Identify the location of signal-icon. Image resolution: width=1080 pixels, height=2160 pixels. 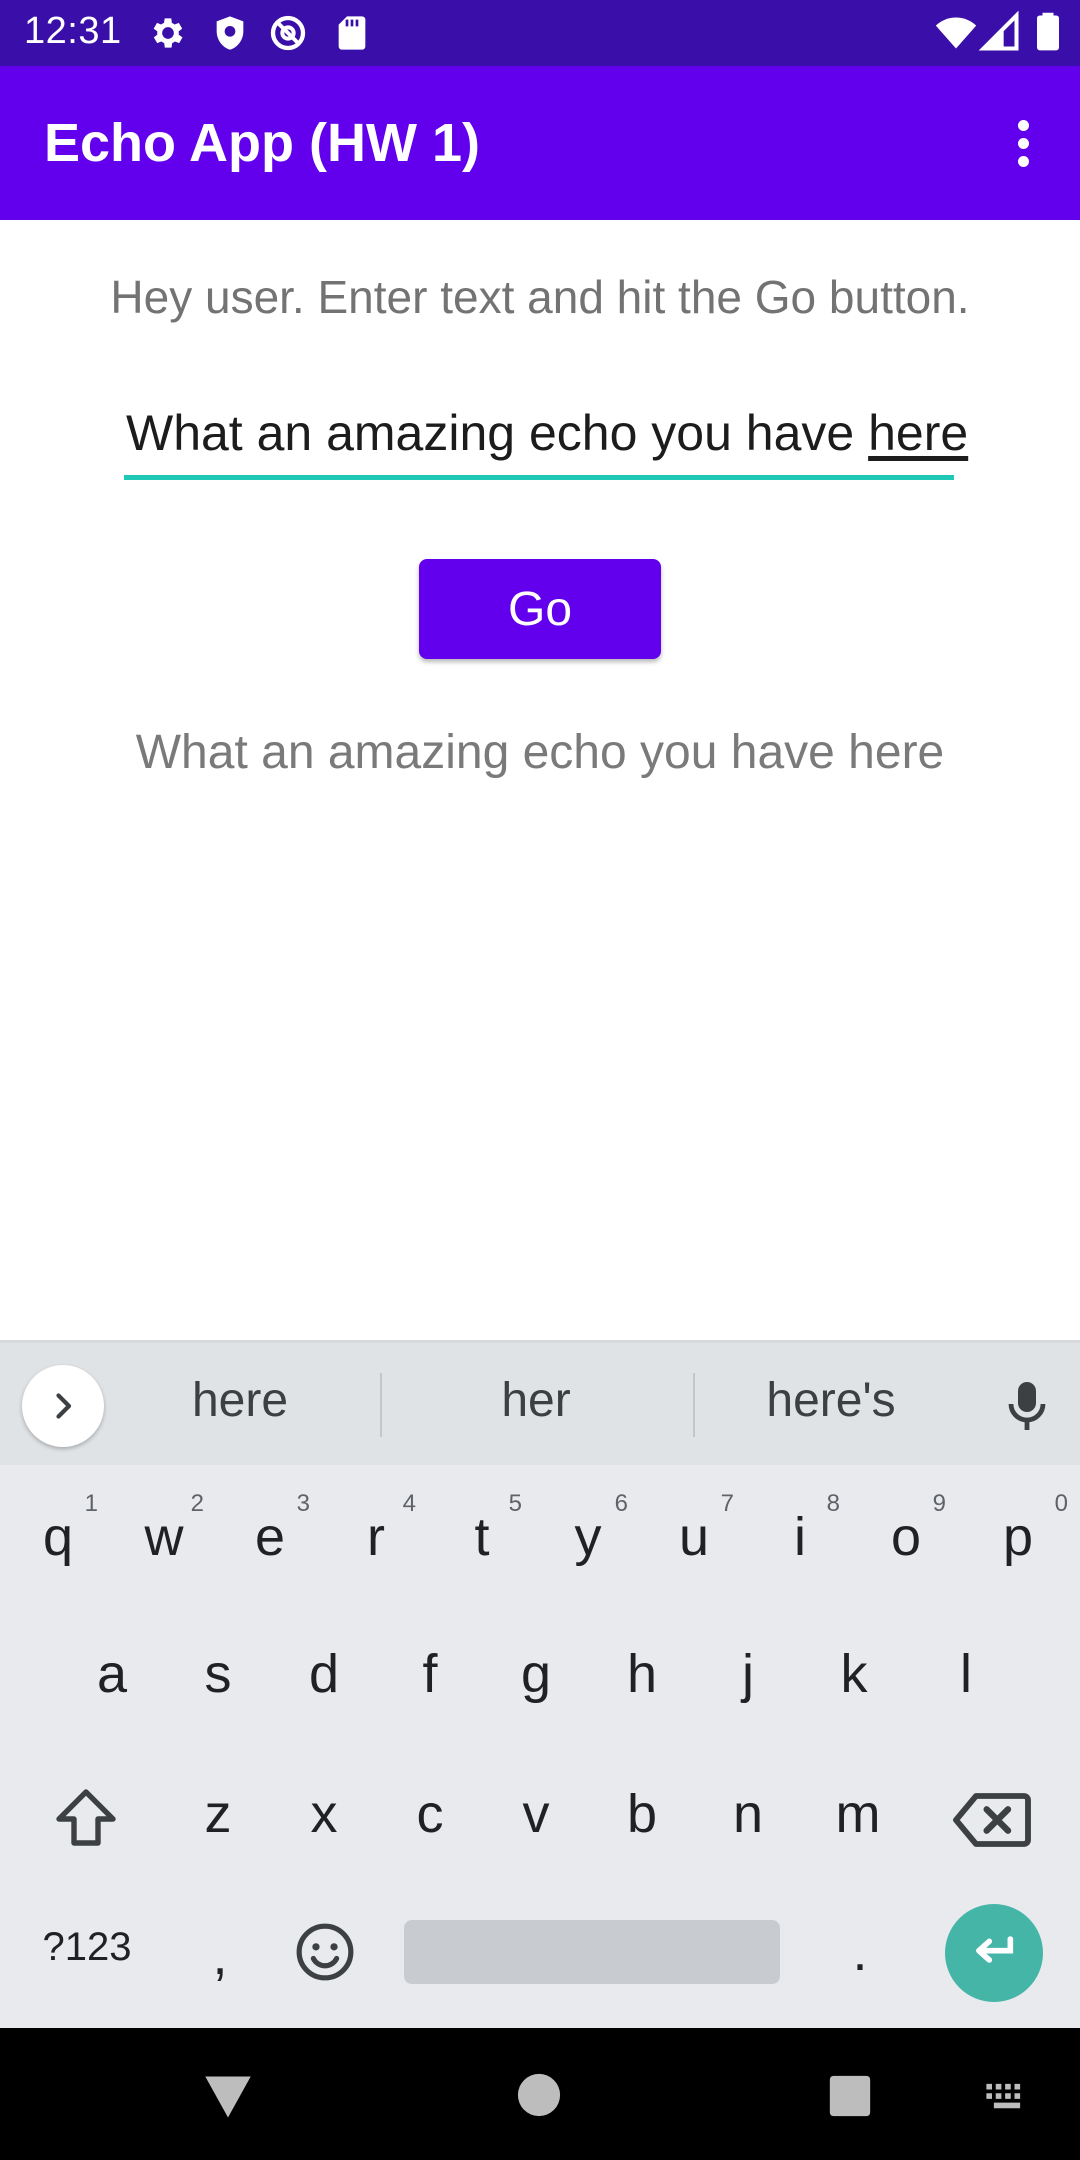
(998, 30).